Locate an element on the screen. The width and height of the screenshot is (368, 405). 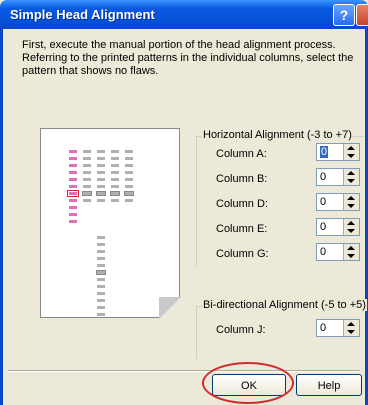
column-d-up-arrow-icon is located at coordinates (351, 198).